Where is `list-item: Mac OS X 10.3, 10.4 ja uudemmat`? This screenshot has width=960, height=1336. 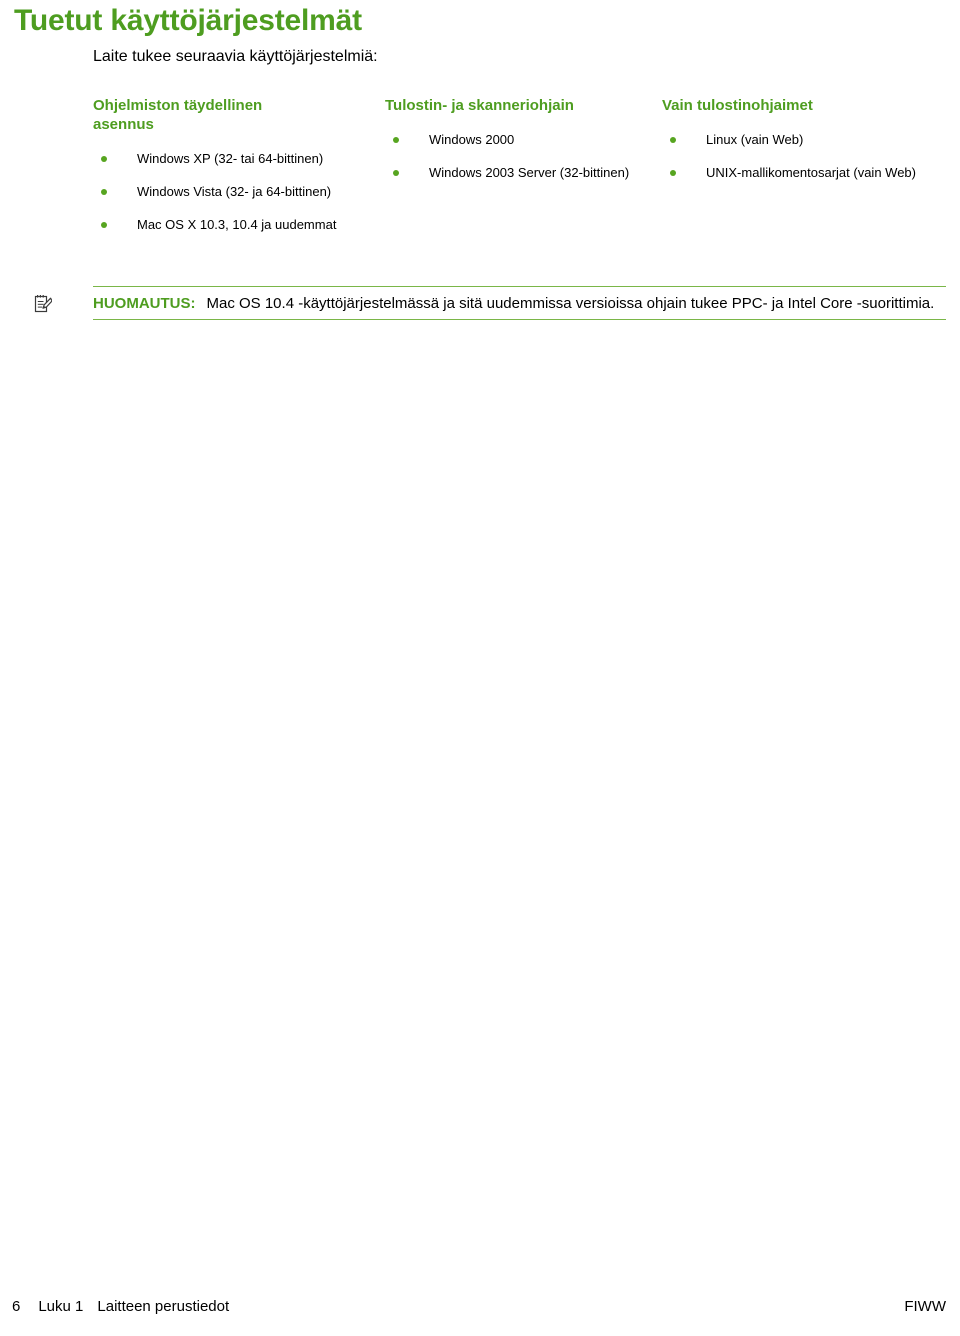 list-item: Mac OS X 10.3, 10.4 ja uudemmat is located at coordinates (238, 225).